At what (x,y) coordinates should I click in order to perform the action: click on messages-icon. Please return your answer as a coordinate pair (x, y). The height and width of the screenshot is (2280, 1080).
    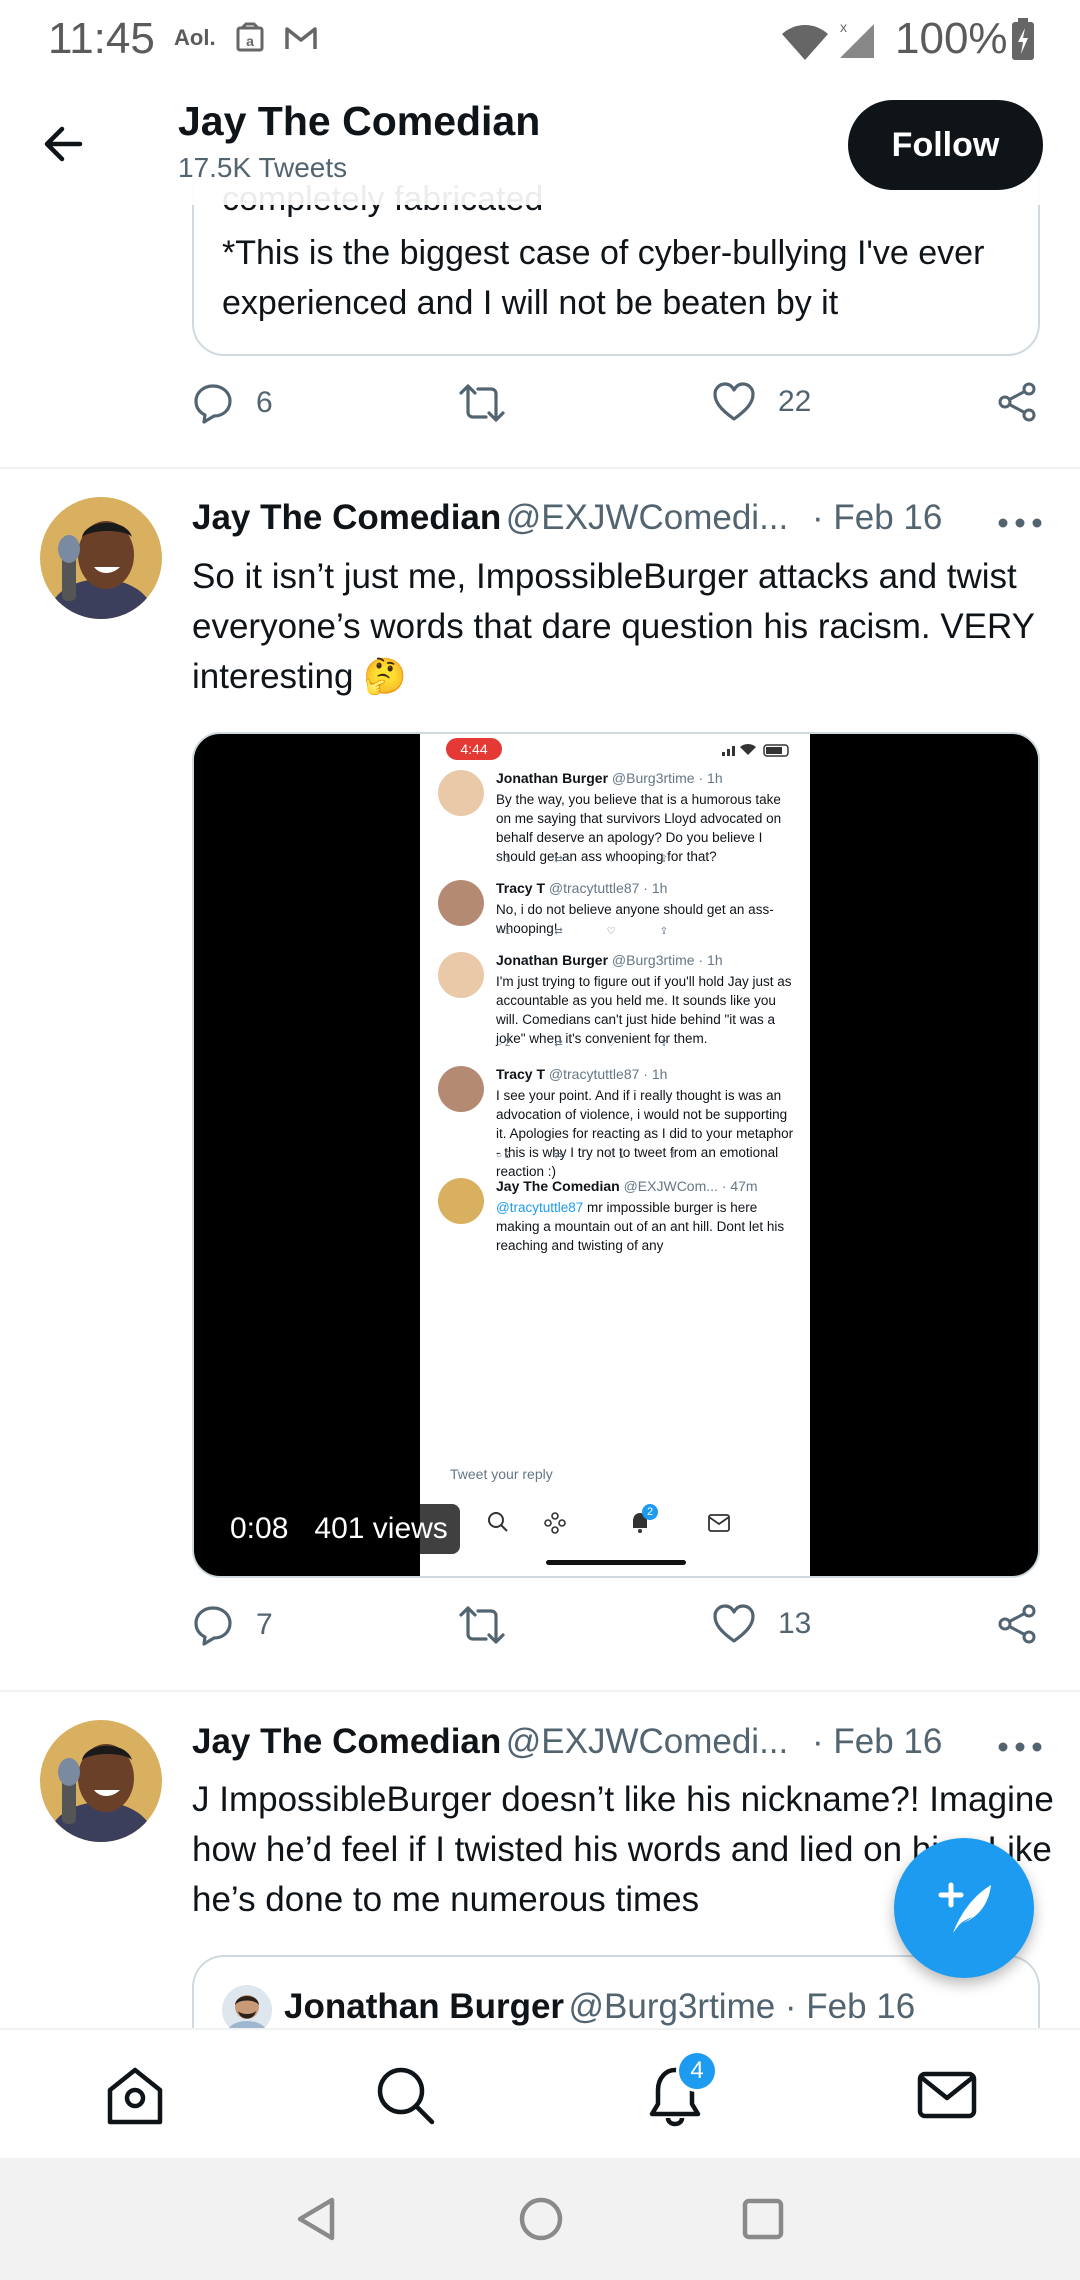
    Looking at the image, I should click on (947, 2095).